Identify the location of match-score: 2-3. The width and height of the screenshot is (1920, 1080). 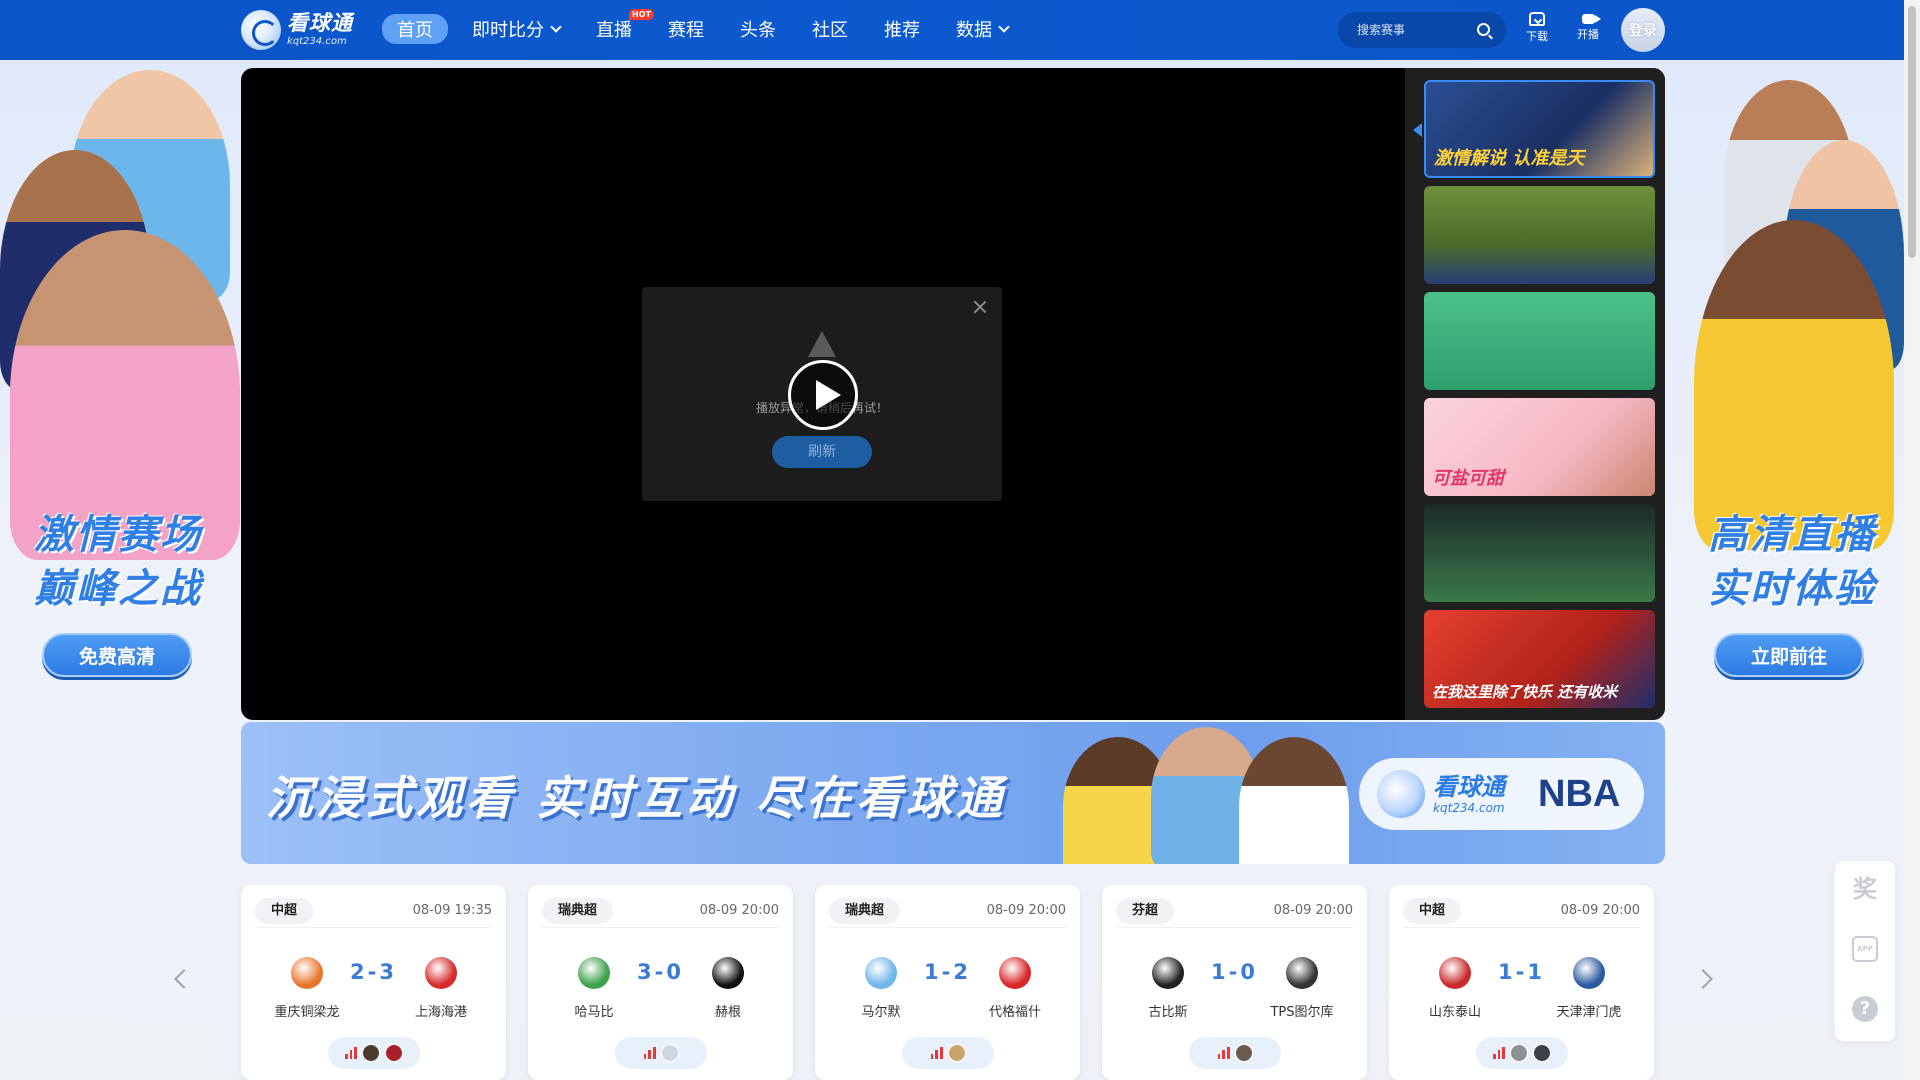
(373, 972).